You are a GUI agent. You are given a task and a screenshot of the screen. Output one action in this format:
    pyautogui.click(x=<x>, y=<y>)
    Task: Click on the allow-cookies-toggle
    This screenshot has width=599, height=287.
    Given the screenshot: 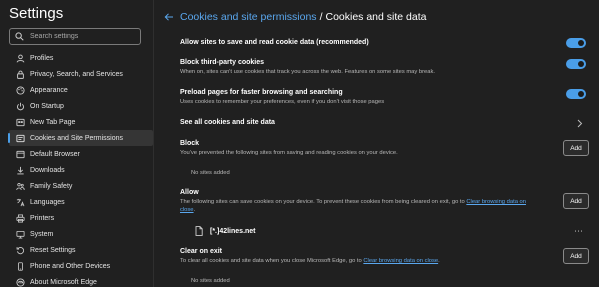 What is the action you would take?
    pyautogui.click(x=576, y=43)
    